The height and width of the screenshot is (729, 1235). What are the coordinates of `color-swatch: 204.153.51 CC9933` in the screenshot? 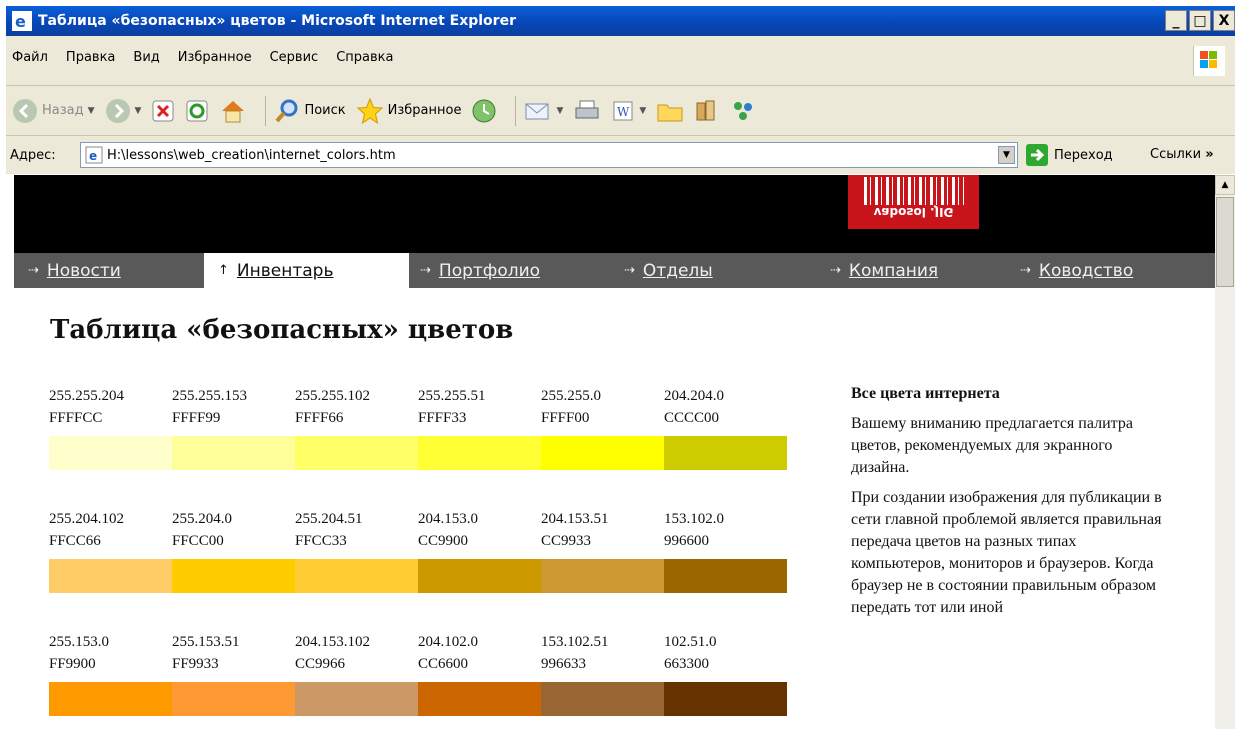 It's located at (602, 550).